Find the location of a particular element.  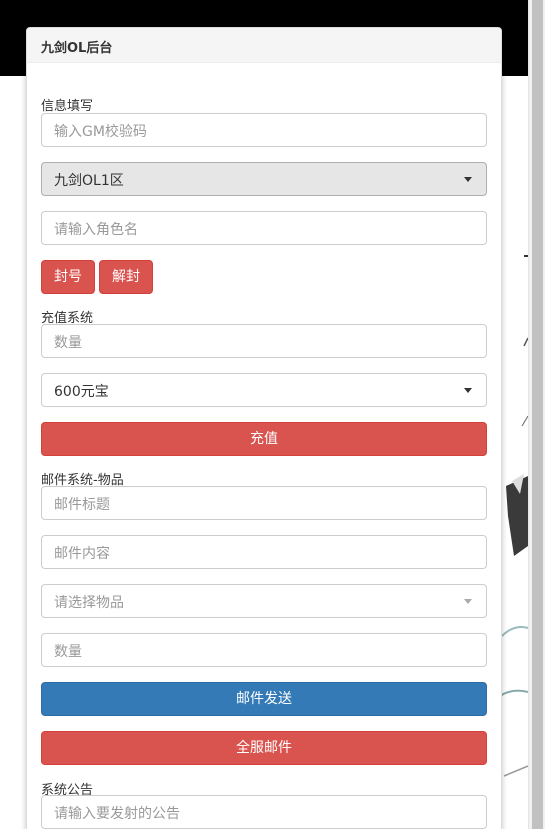

recharge-amount-value: 600元宝 is located at coordinates (81, 392).